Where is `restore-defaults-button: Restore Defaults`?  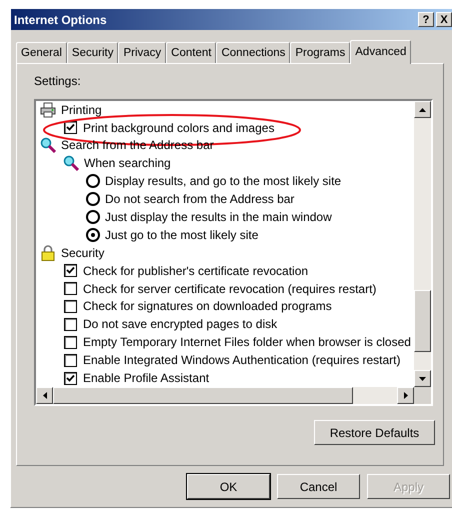
restore-defaults-button: Restore Defaults is located at coordinates (374, 432).